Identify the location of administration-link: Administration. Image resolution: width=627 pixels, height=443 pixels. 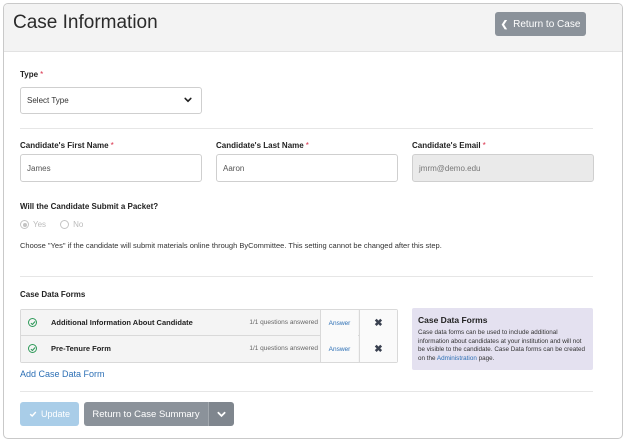
(457, 358).